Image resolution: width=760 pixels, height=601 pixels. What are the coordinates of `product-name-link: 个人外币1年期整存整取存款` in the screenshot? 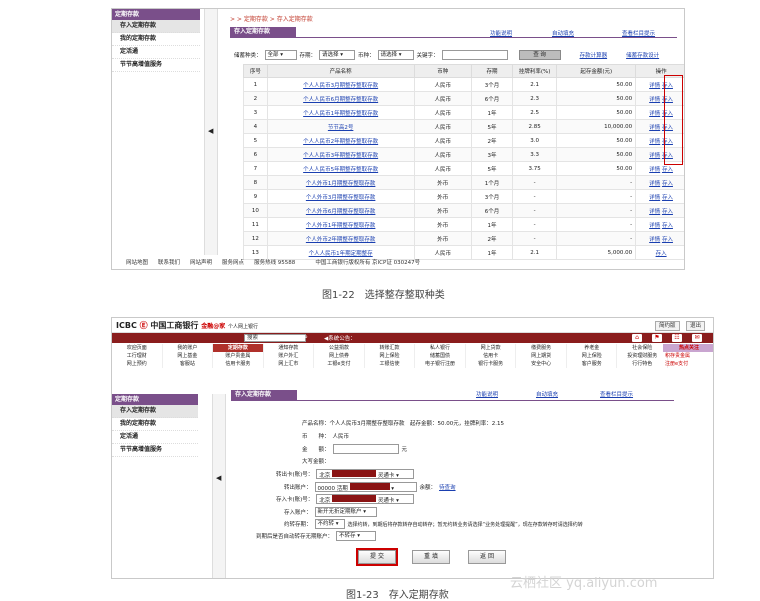 It's located at (341, 226).